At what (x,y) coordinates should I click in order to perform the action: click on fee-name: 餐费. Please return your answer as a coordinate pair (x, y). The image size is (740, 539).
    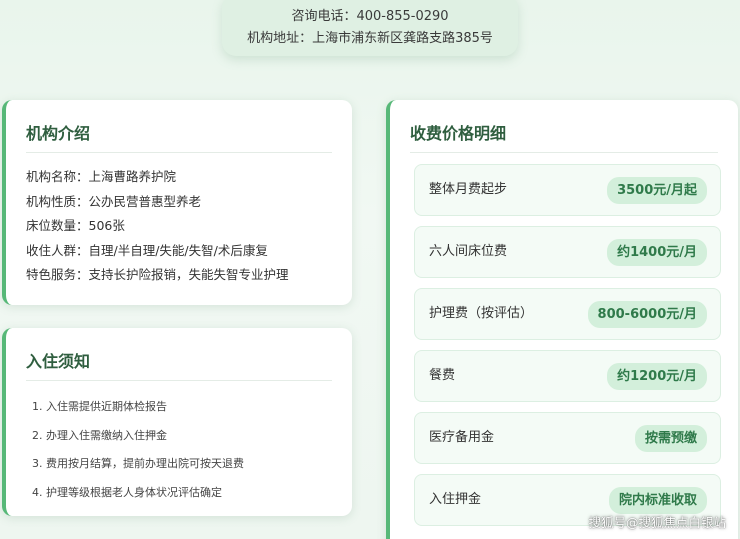
    Looking at the image, I should click on (442, 375).